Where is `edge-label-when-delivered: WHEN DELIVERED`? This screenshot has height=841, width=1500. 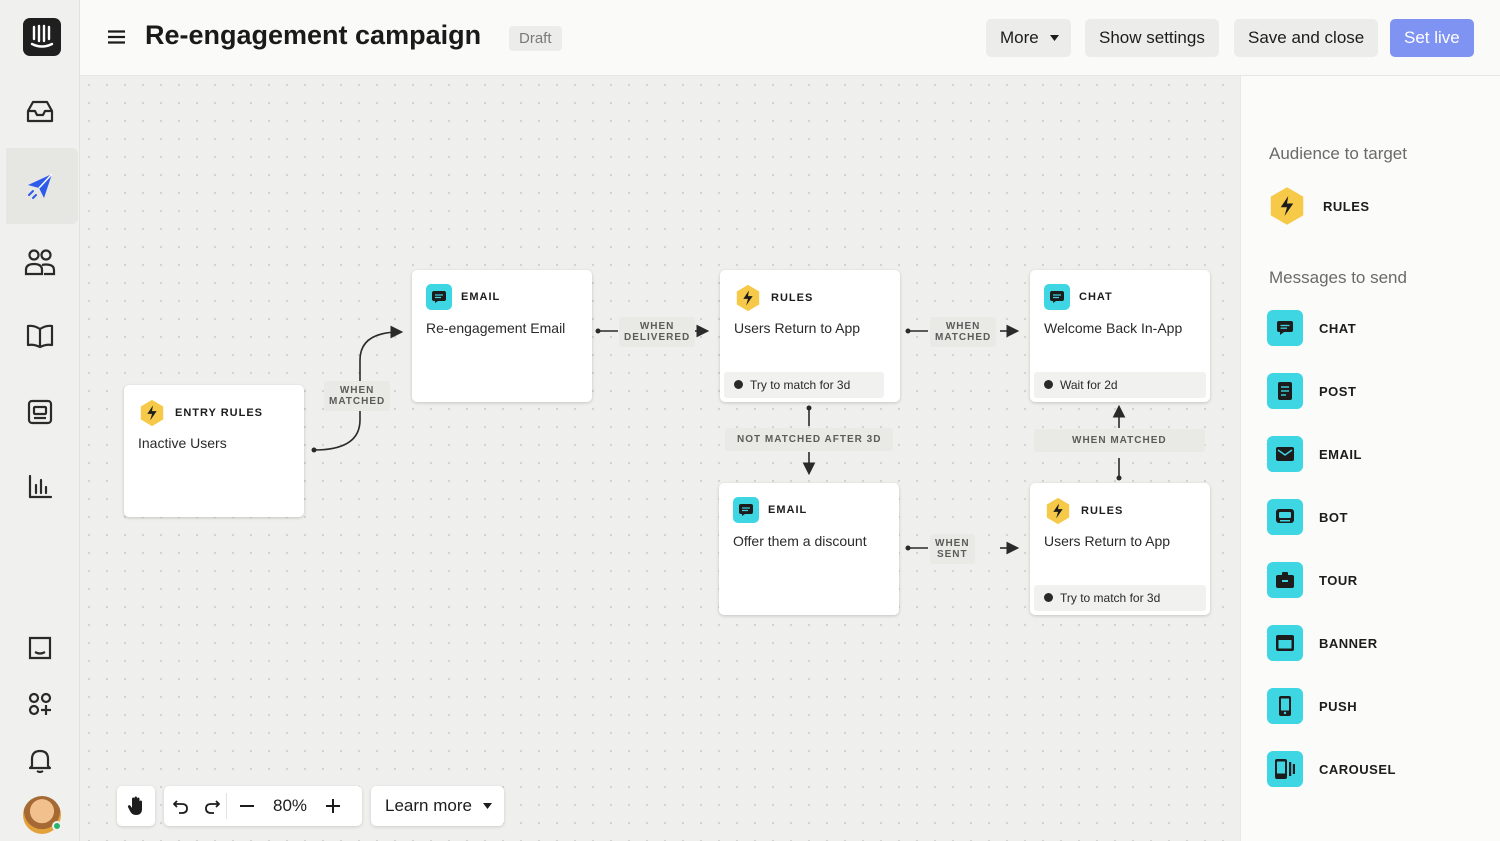
edge-label-when-delivered: WHEN DELIVERED is located at coordinates (657, 332).